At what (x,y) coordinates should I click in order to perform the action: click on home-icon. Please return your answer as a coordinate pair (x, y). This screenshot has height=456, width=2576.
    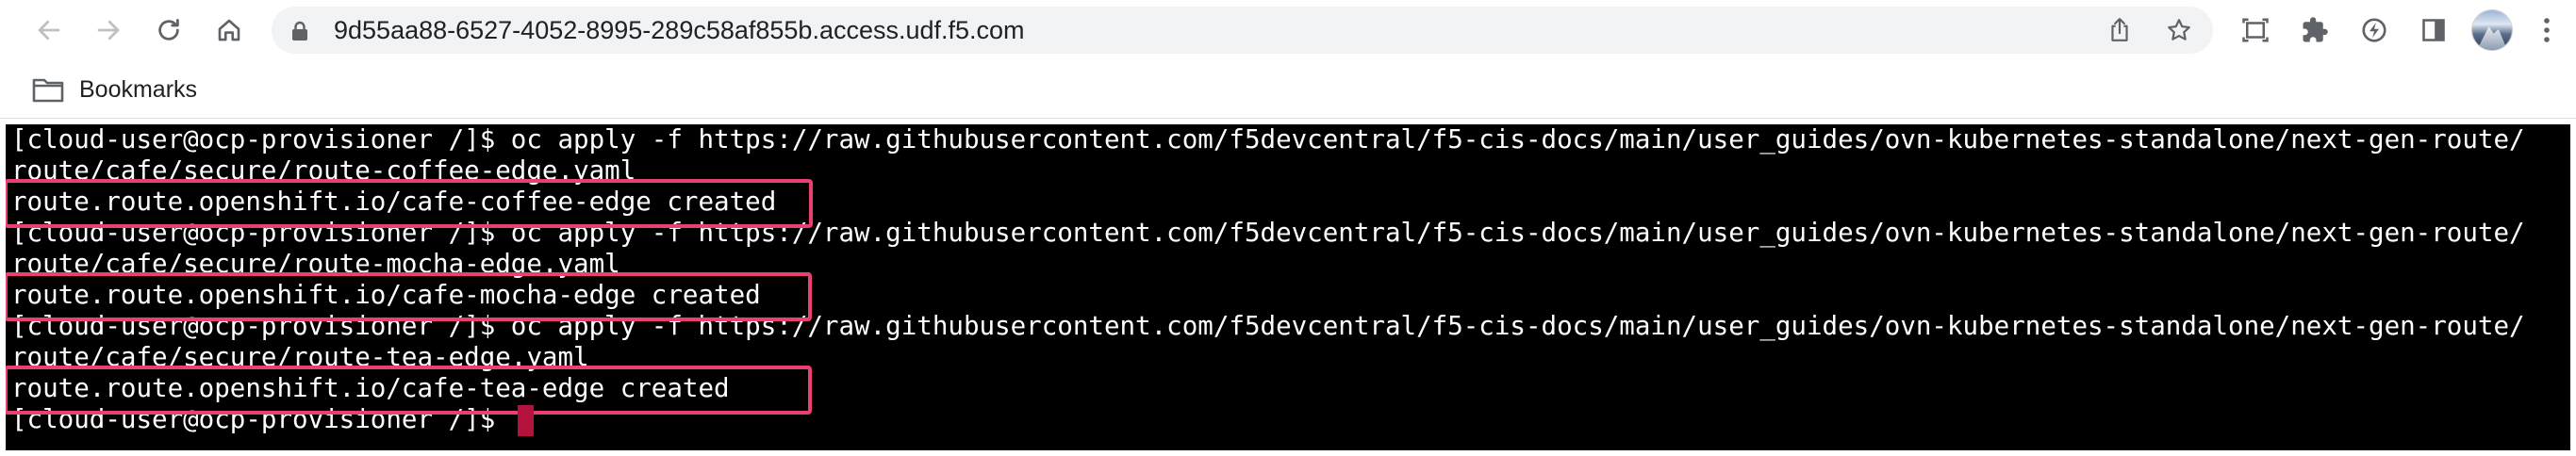
    Looking at the image, I should click on (229, 30).